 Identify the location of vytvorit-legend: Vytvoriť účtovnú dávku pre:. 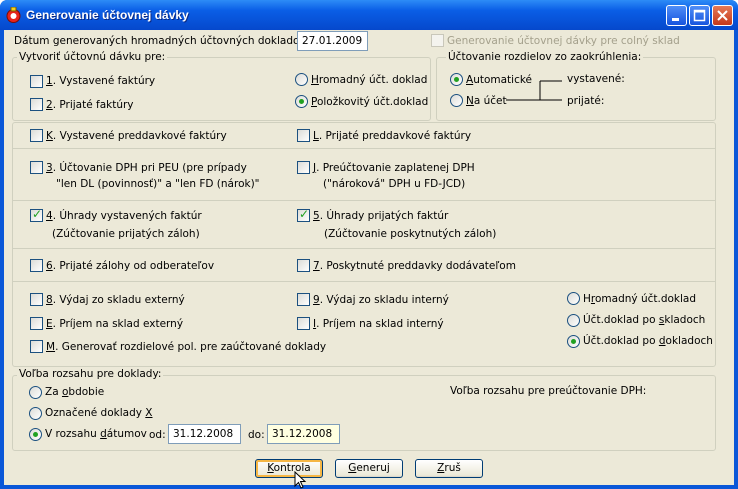
(92, 57).